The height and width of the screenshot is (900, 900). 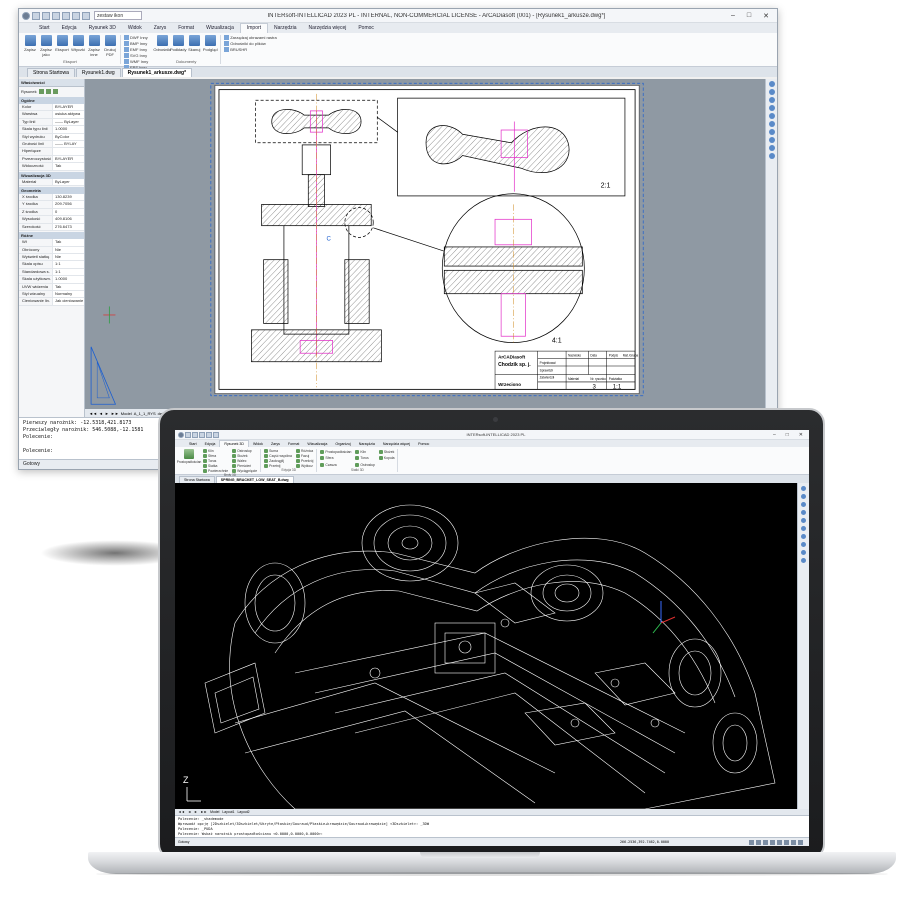 What do you see at coordinates (803, 536) in the screenshot?
I see `view-top-icon` at bounding box center [803, 536].